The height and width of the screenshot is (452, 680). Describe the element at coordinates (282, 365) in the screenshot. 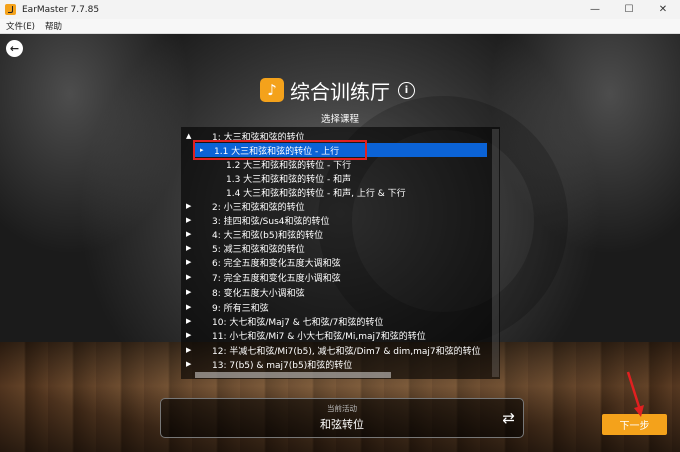

I see `list-item-label: 13: 7(b5) & maj7(b5)和弦的转位` at that location.